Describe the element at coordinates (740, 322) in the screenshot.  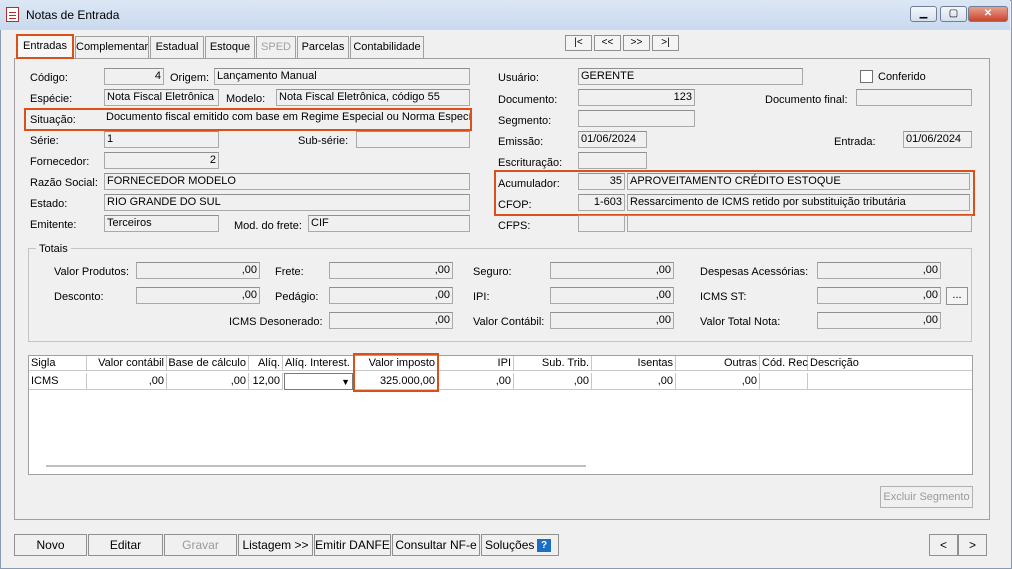
I see `valor-total-label: Valor Total Nota:` at that location.